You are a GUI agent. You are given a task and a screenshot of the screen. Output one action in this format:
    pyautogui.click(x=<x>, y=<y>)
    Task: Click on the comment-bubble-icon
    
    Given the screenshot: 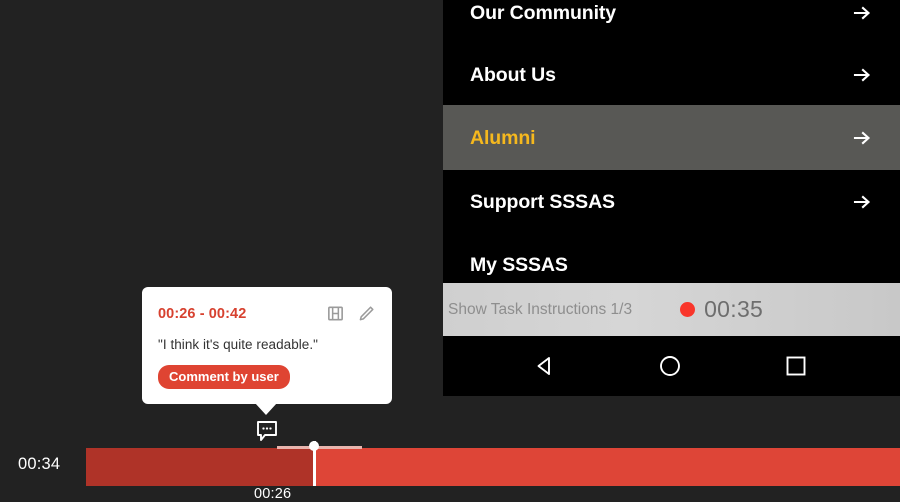 What is the action you would take?
    pyautogui.click(x=267, y=431)
    